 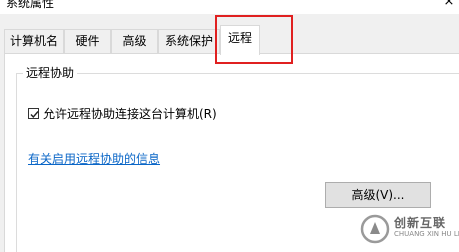 What do you see at coordinates (50, 73) in the screenshot?
I see `remote-assistance-group-title: 远程协助` at bounding box center [50, 73].